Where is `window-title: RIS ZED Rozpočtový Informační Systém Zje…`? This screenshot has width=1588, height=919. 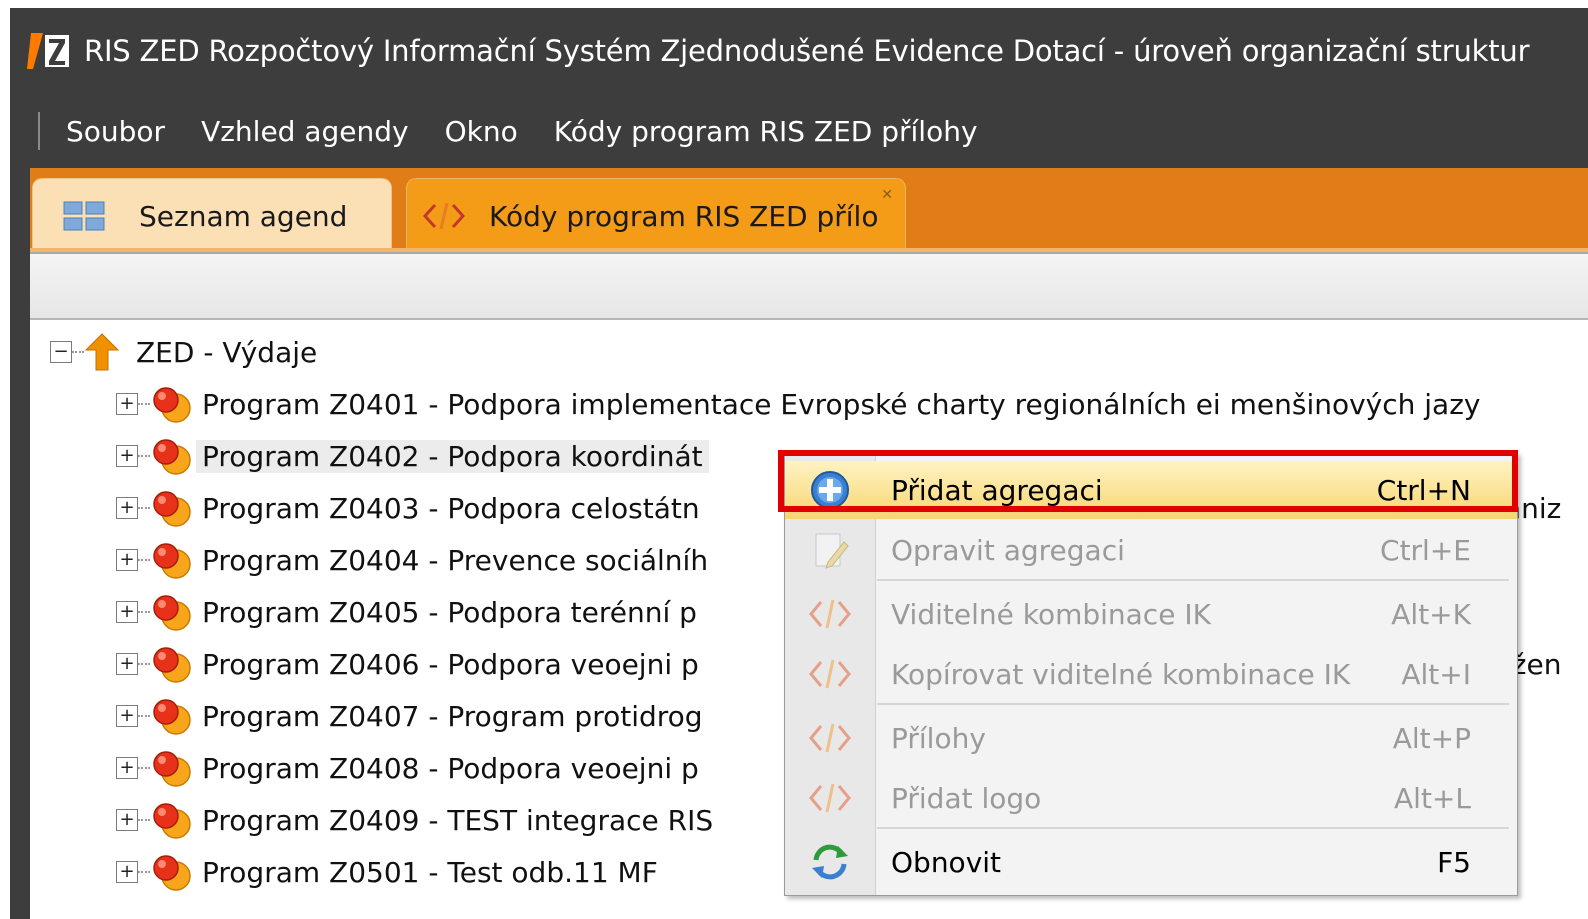 window-title: RIS ZED Rozpočtový Informační Systém Zje… is located at coordinates (807, 51).